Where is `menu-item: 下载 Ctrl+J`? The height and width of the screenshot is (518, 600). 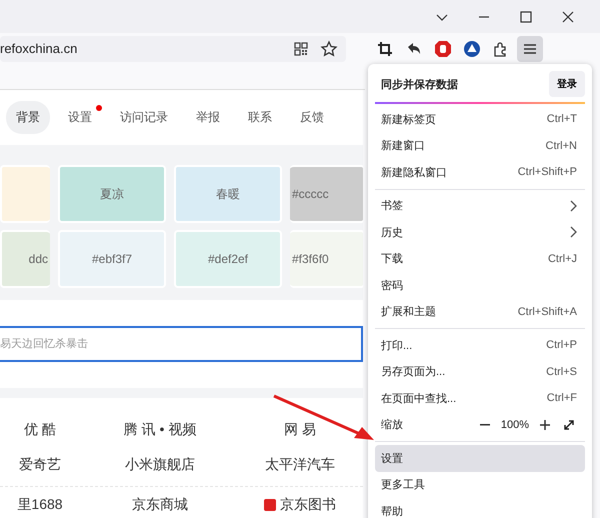
menu-item: 下载 Ctrl+J is located at coordinates (480, 259).